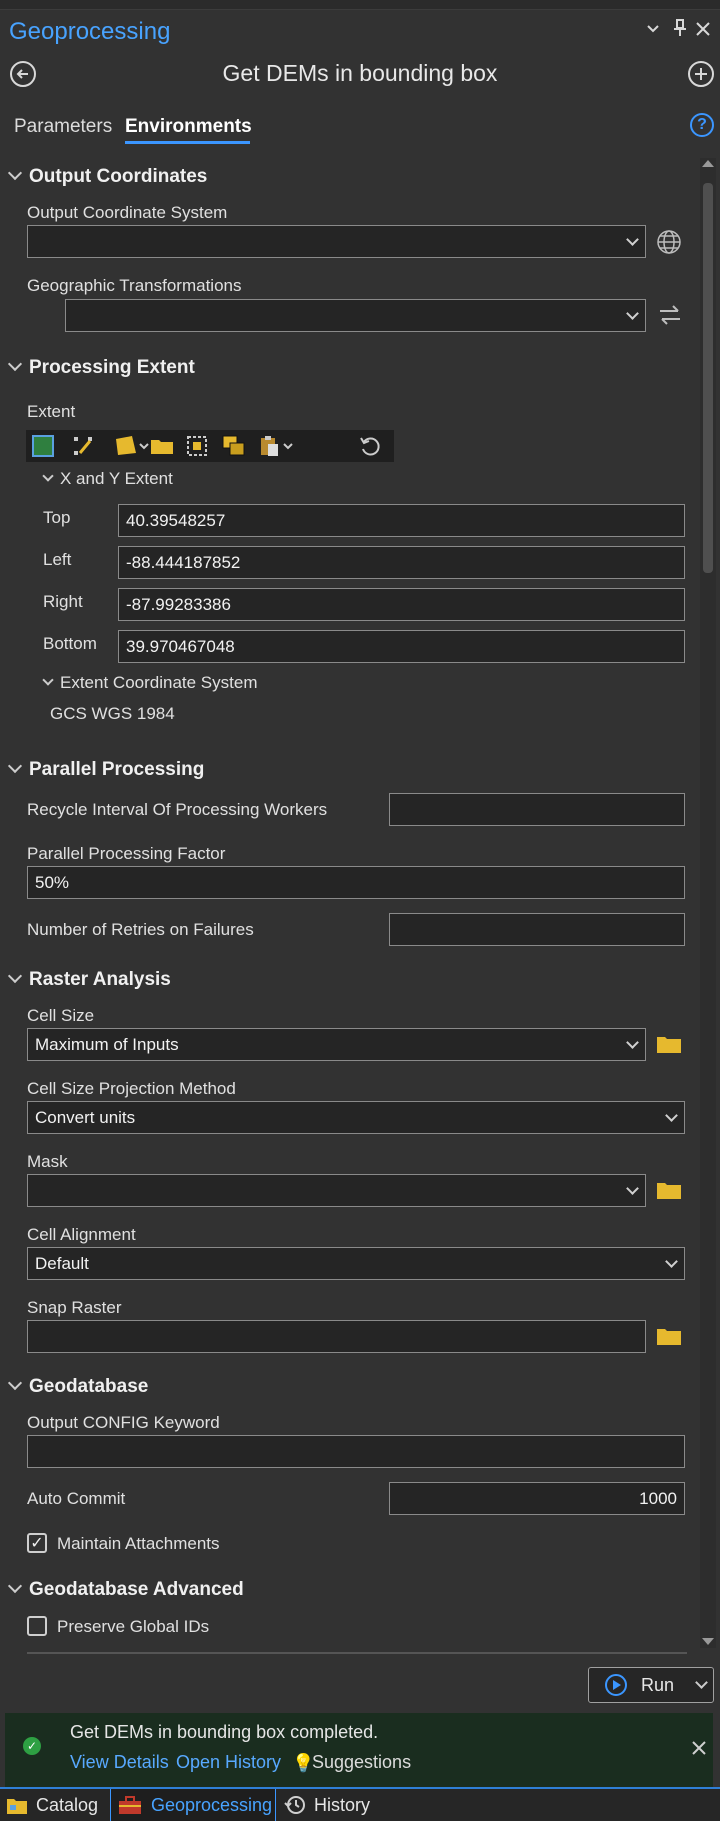  I want to click on auto-commit-label: Auto Commit, so click(76, 1498).